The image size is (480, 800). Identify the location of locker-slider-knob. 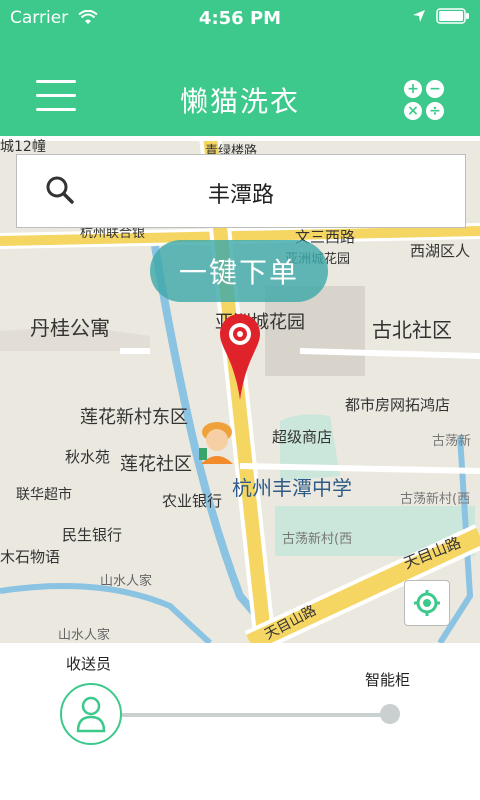
(390, 714).